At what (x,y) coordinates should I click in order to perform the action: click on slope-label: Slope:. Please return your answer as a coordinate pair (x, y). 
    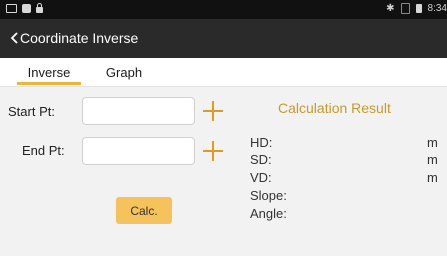
    Looking at the image, I should click on (268, 195).